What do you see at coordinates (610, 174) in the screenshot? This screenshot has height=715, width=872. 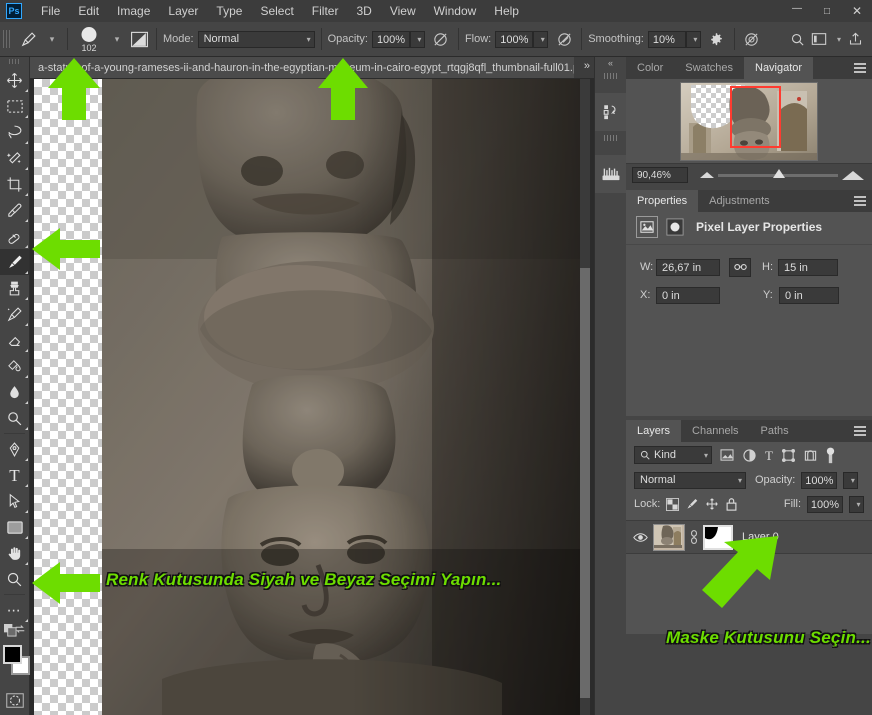 I see `brush-settings-panel-icon` at bounding box center [610, 174].